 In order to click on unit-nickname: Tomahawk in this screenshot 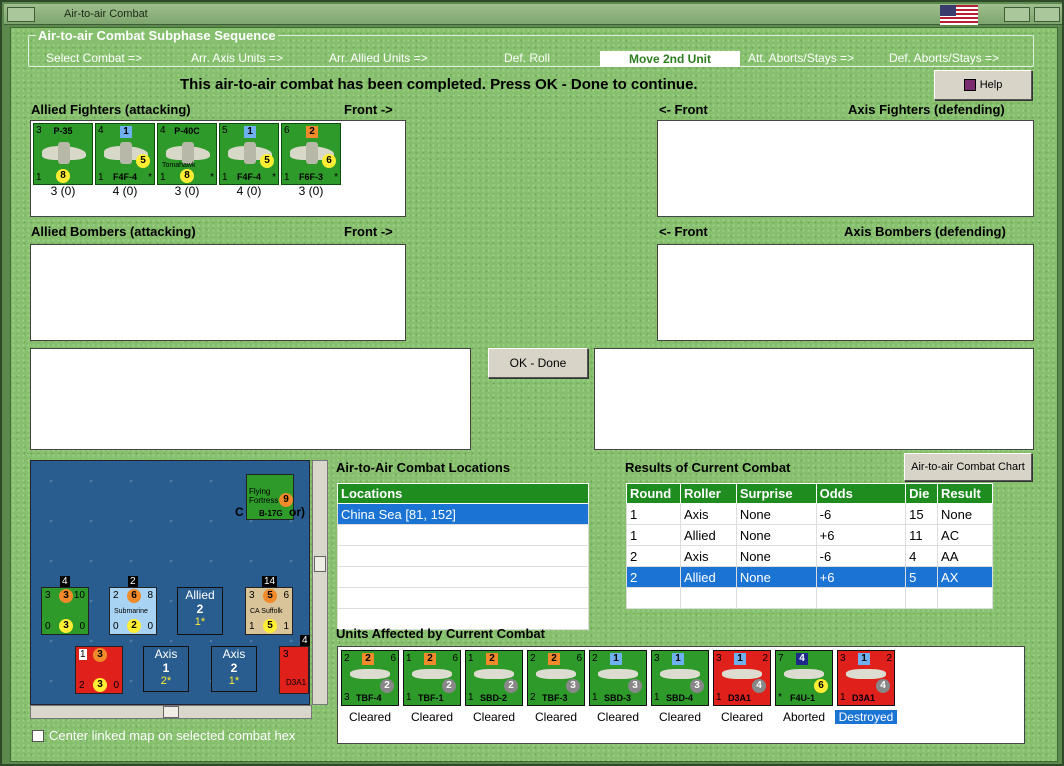, I will do `click(179, 165)`.